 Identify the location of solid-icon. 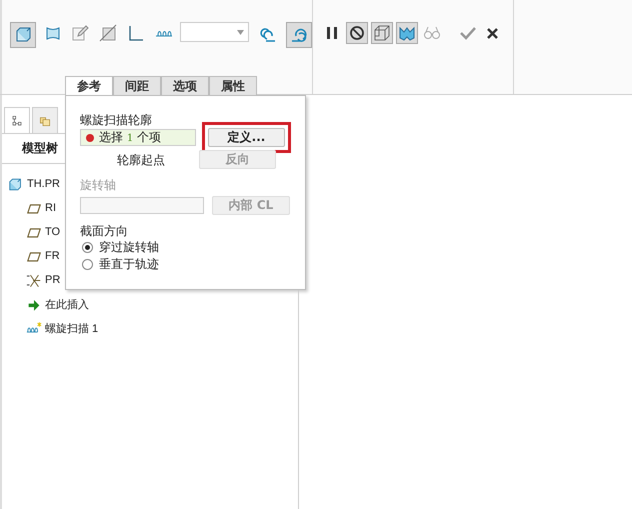
(23, 35).